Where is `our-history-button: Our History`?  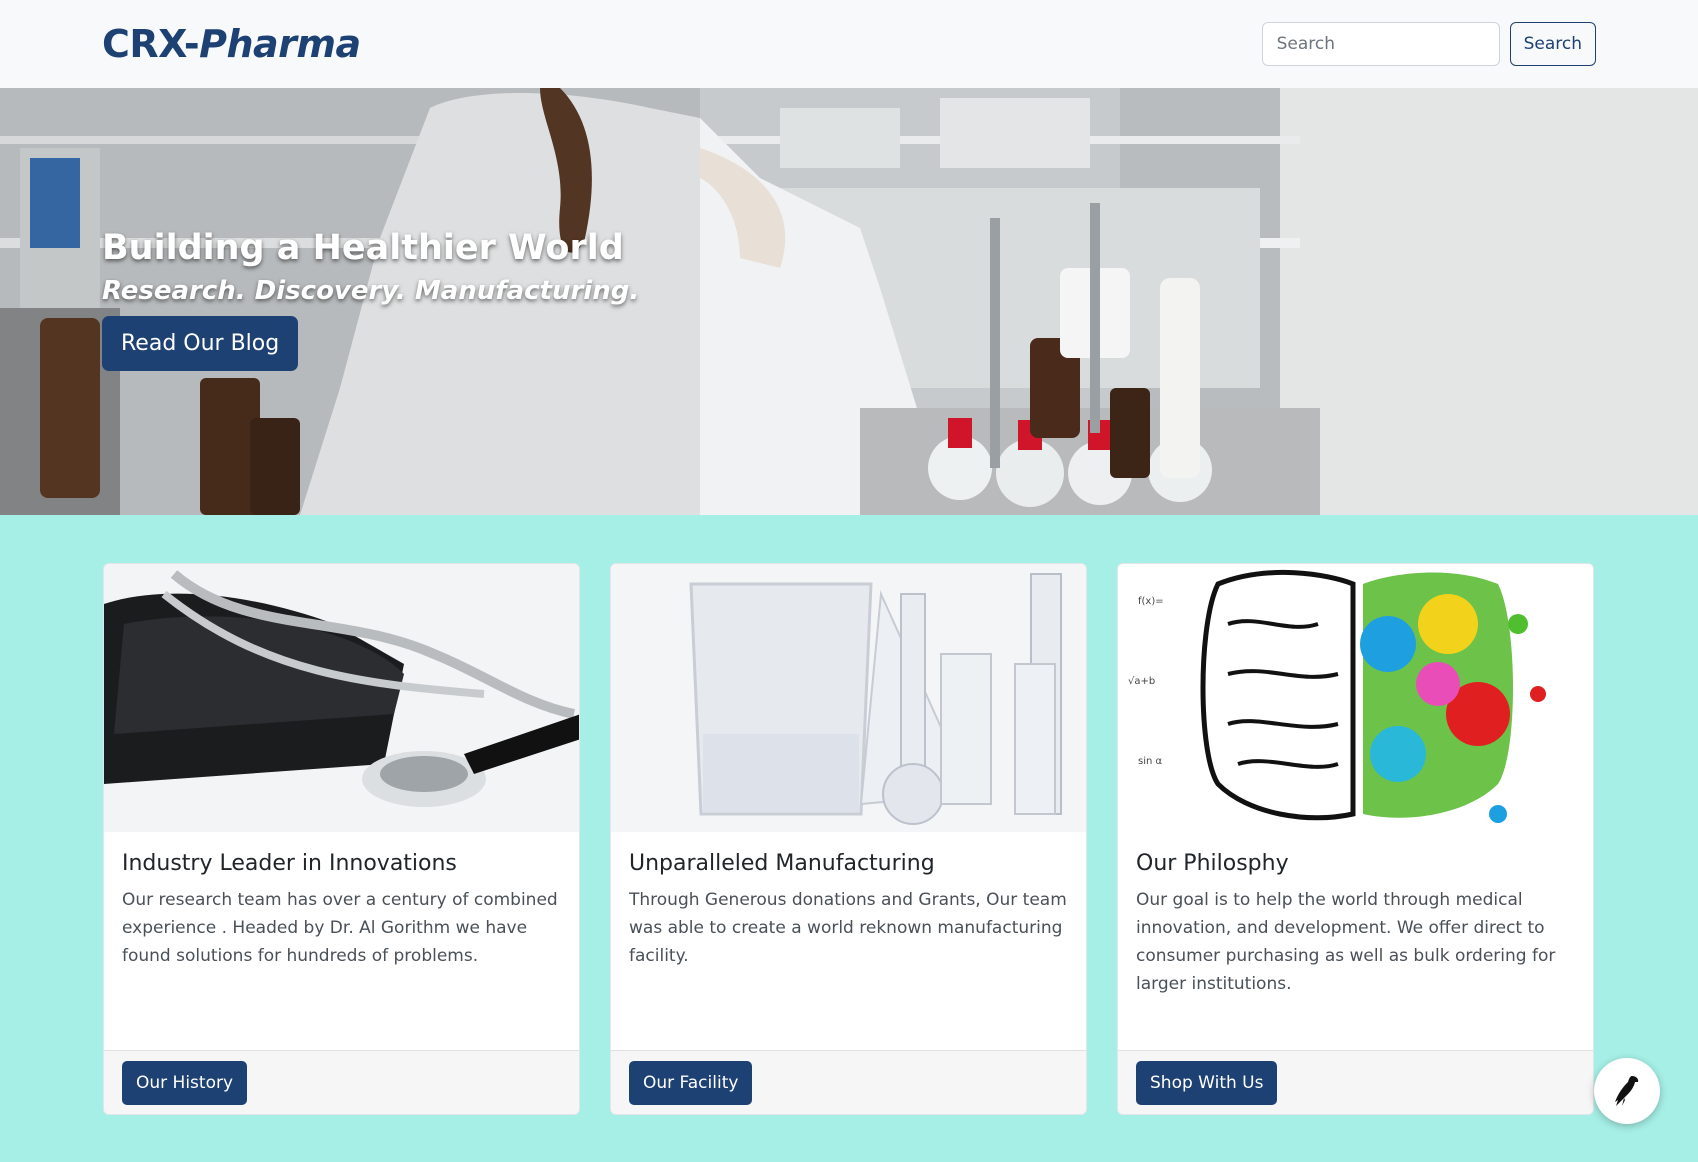
our-history-button: Our History is located at coordinates (185, 1083).